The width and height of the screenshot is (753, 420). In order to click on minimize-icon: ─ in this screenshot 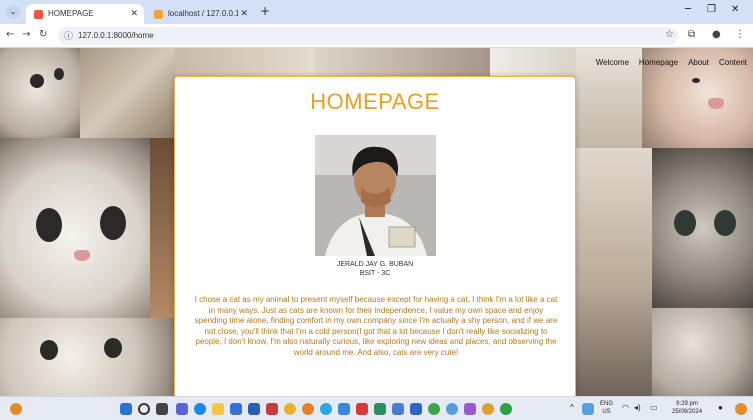, I will do `click(688, 9)`.